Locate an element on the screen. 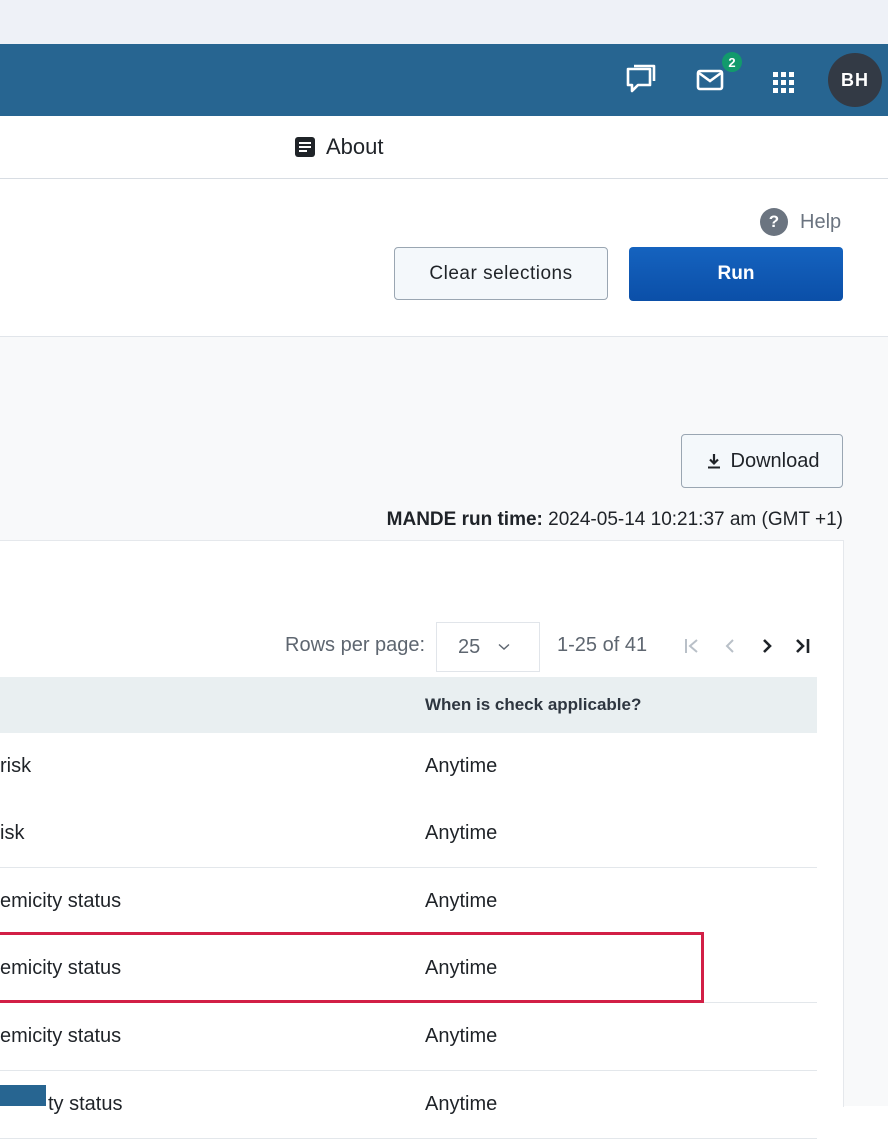  download-button: Download is located at coordinates (762, 461).